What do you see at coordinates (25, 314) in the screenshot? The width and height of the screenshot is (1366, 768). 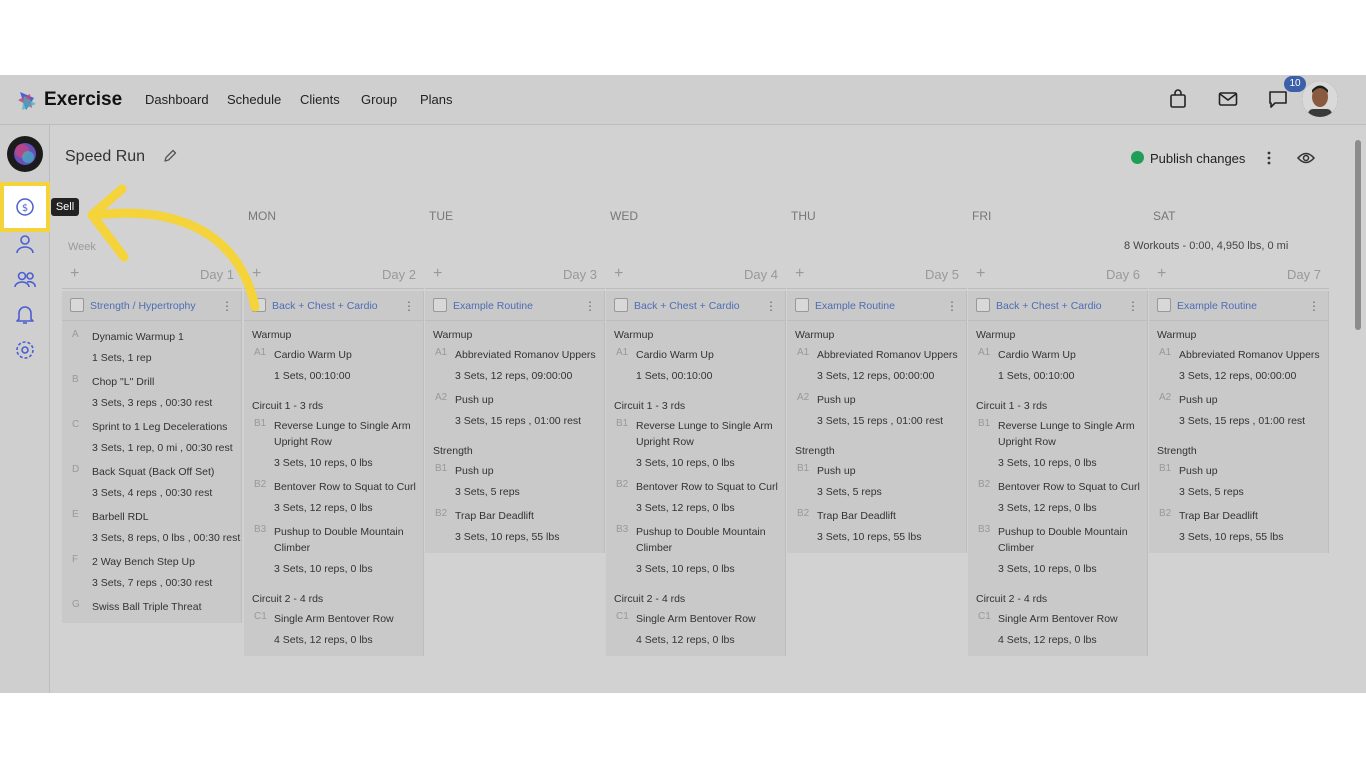 I see `bell-icon` at bounding box center [25, 314].